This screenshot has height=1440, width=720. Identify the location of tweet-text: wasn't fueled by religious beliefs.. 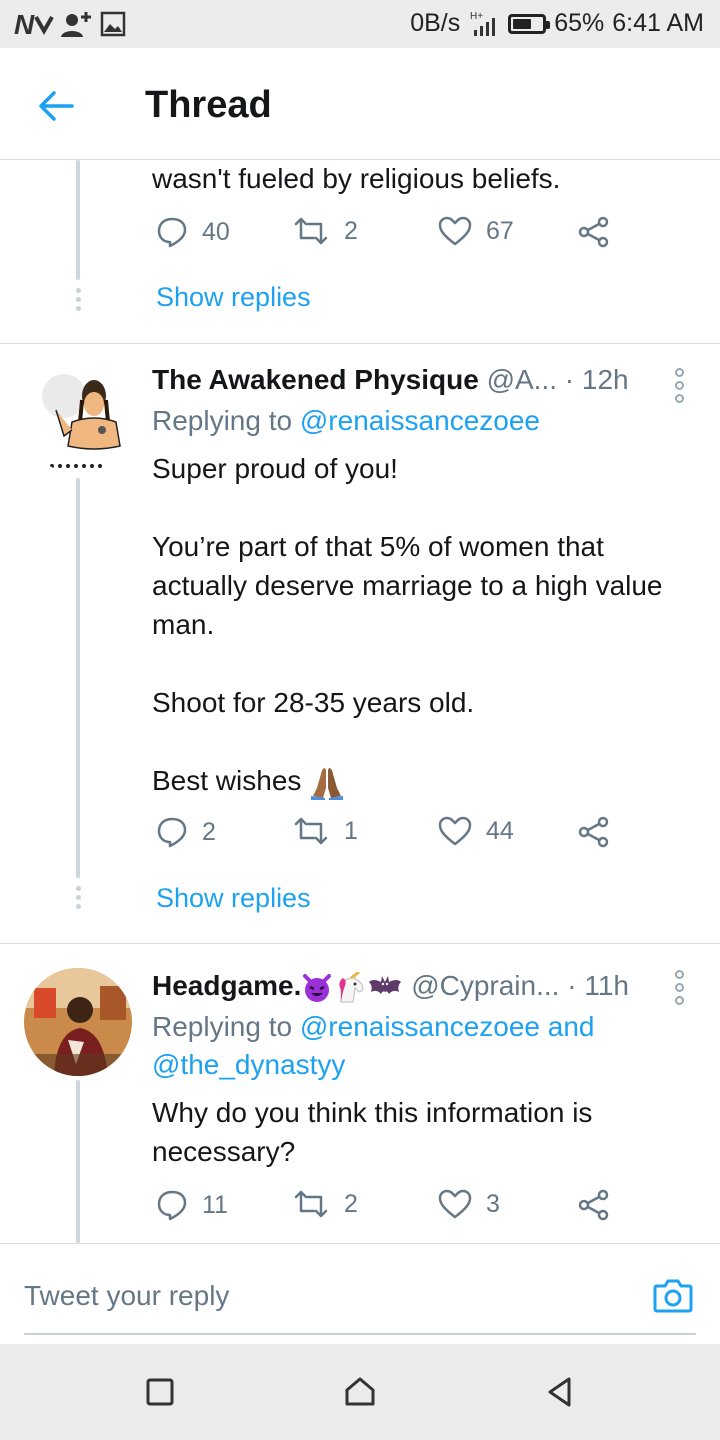
(356, 178).